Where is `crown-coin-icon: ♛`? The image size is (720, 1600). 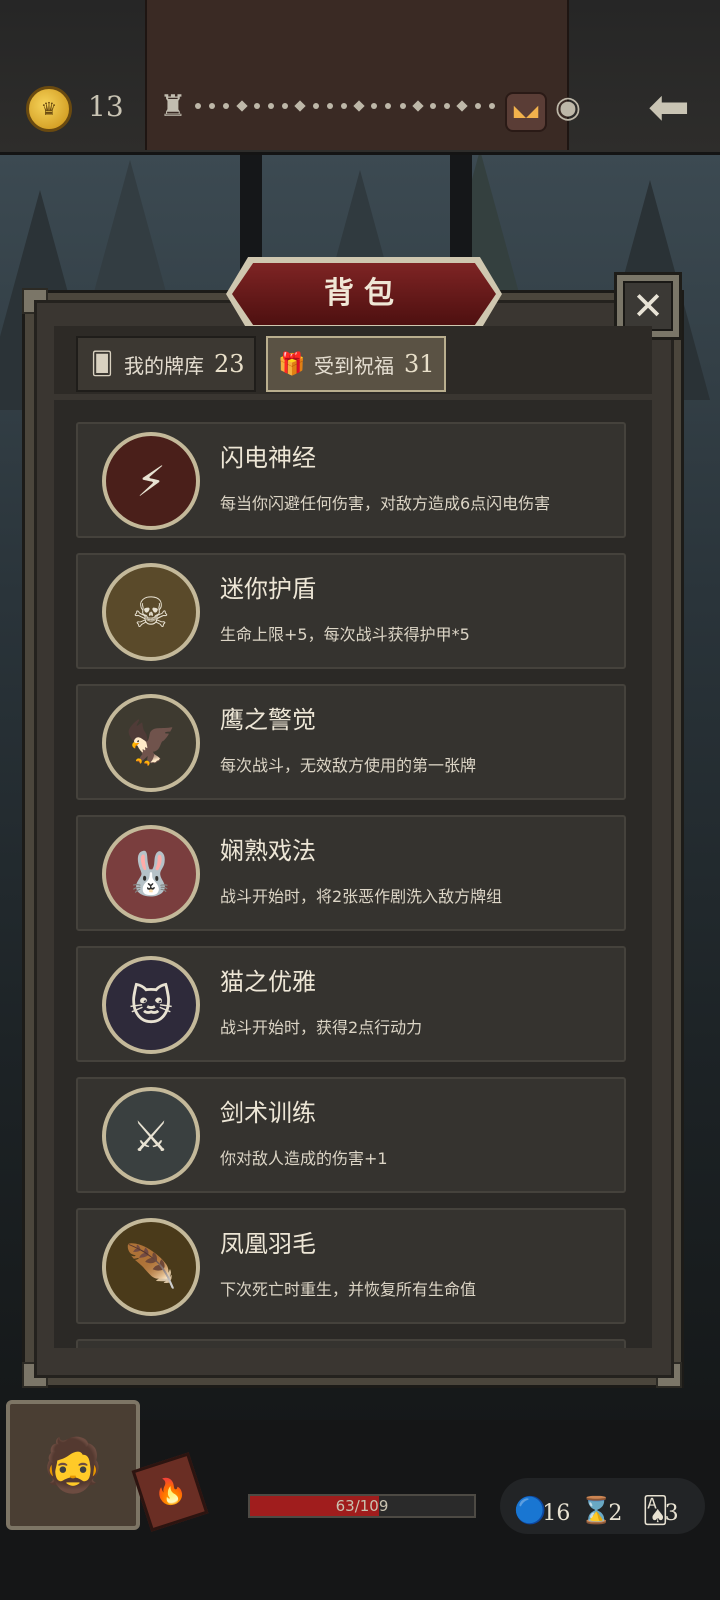 crown-coin-icon: ♛ is located at coordinates (49, 109).